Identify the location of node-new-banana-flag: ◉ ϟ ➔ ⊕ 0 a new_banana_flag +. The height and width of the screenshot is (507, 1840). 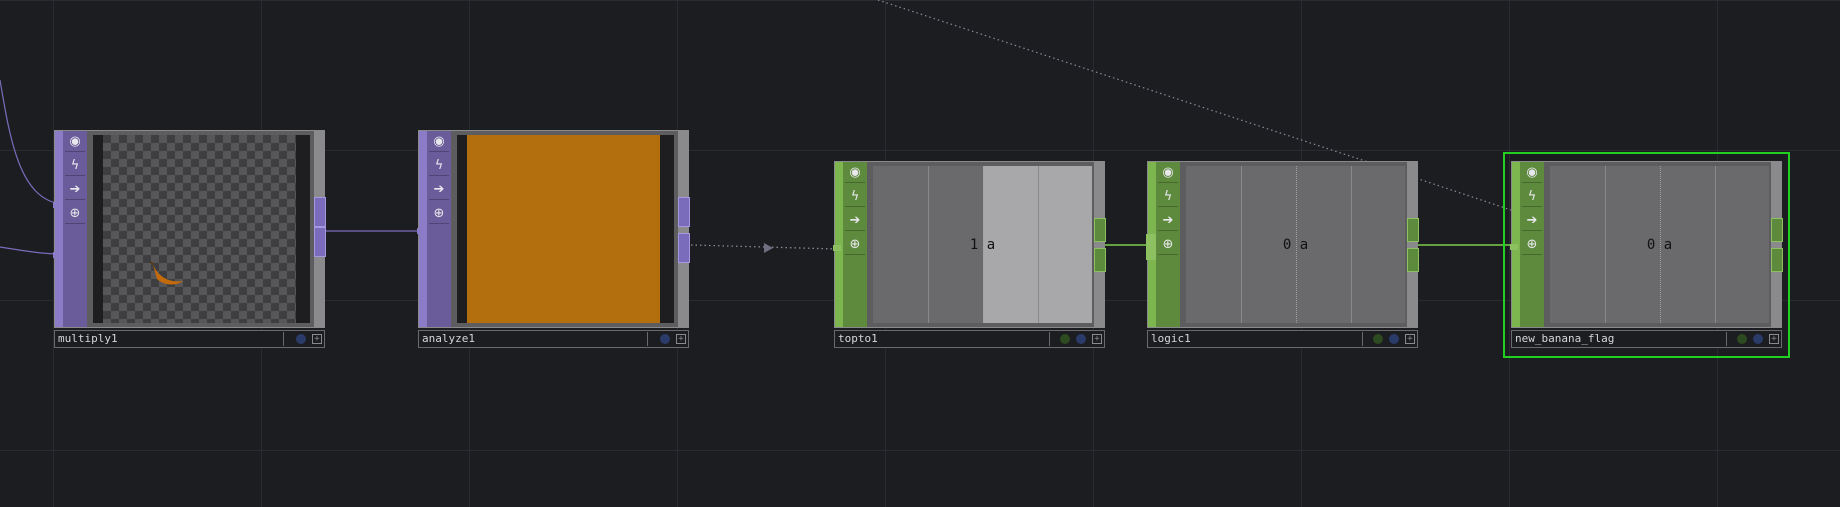
(1646, 254).